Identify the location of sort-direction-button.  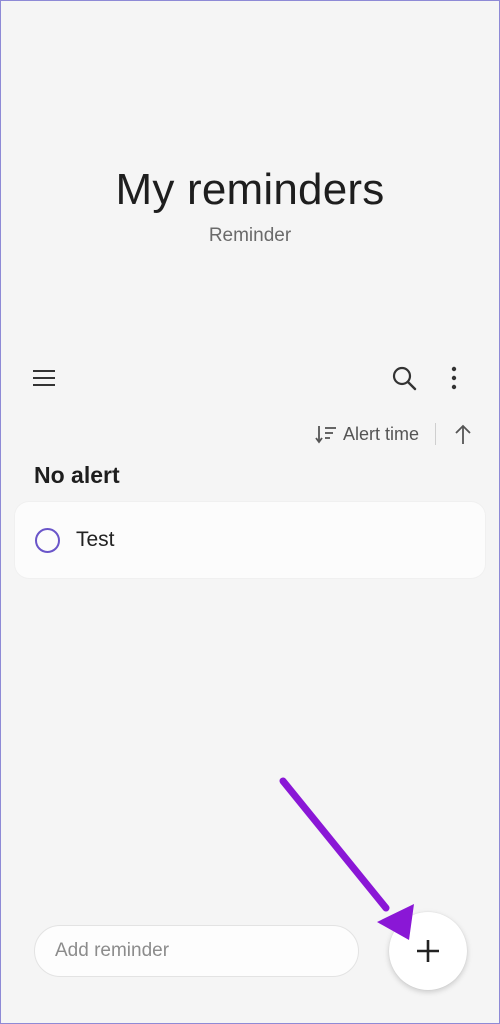
(463, 434).